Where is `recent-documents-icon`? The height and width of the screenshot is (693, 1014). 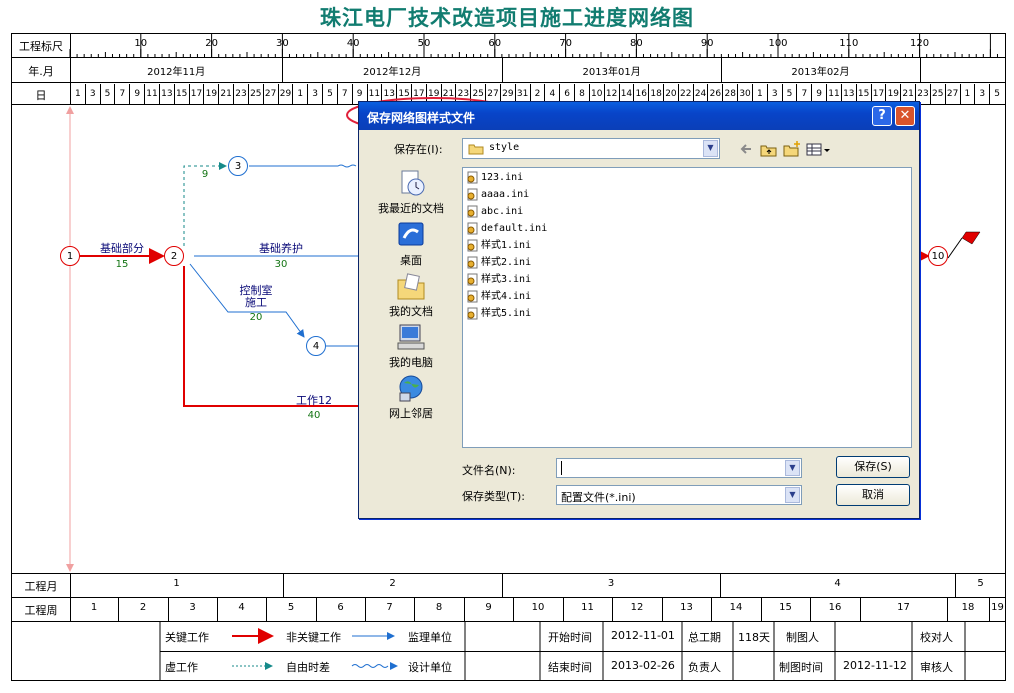
recent-documents-icon is located at coordinates (413, 183).